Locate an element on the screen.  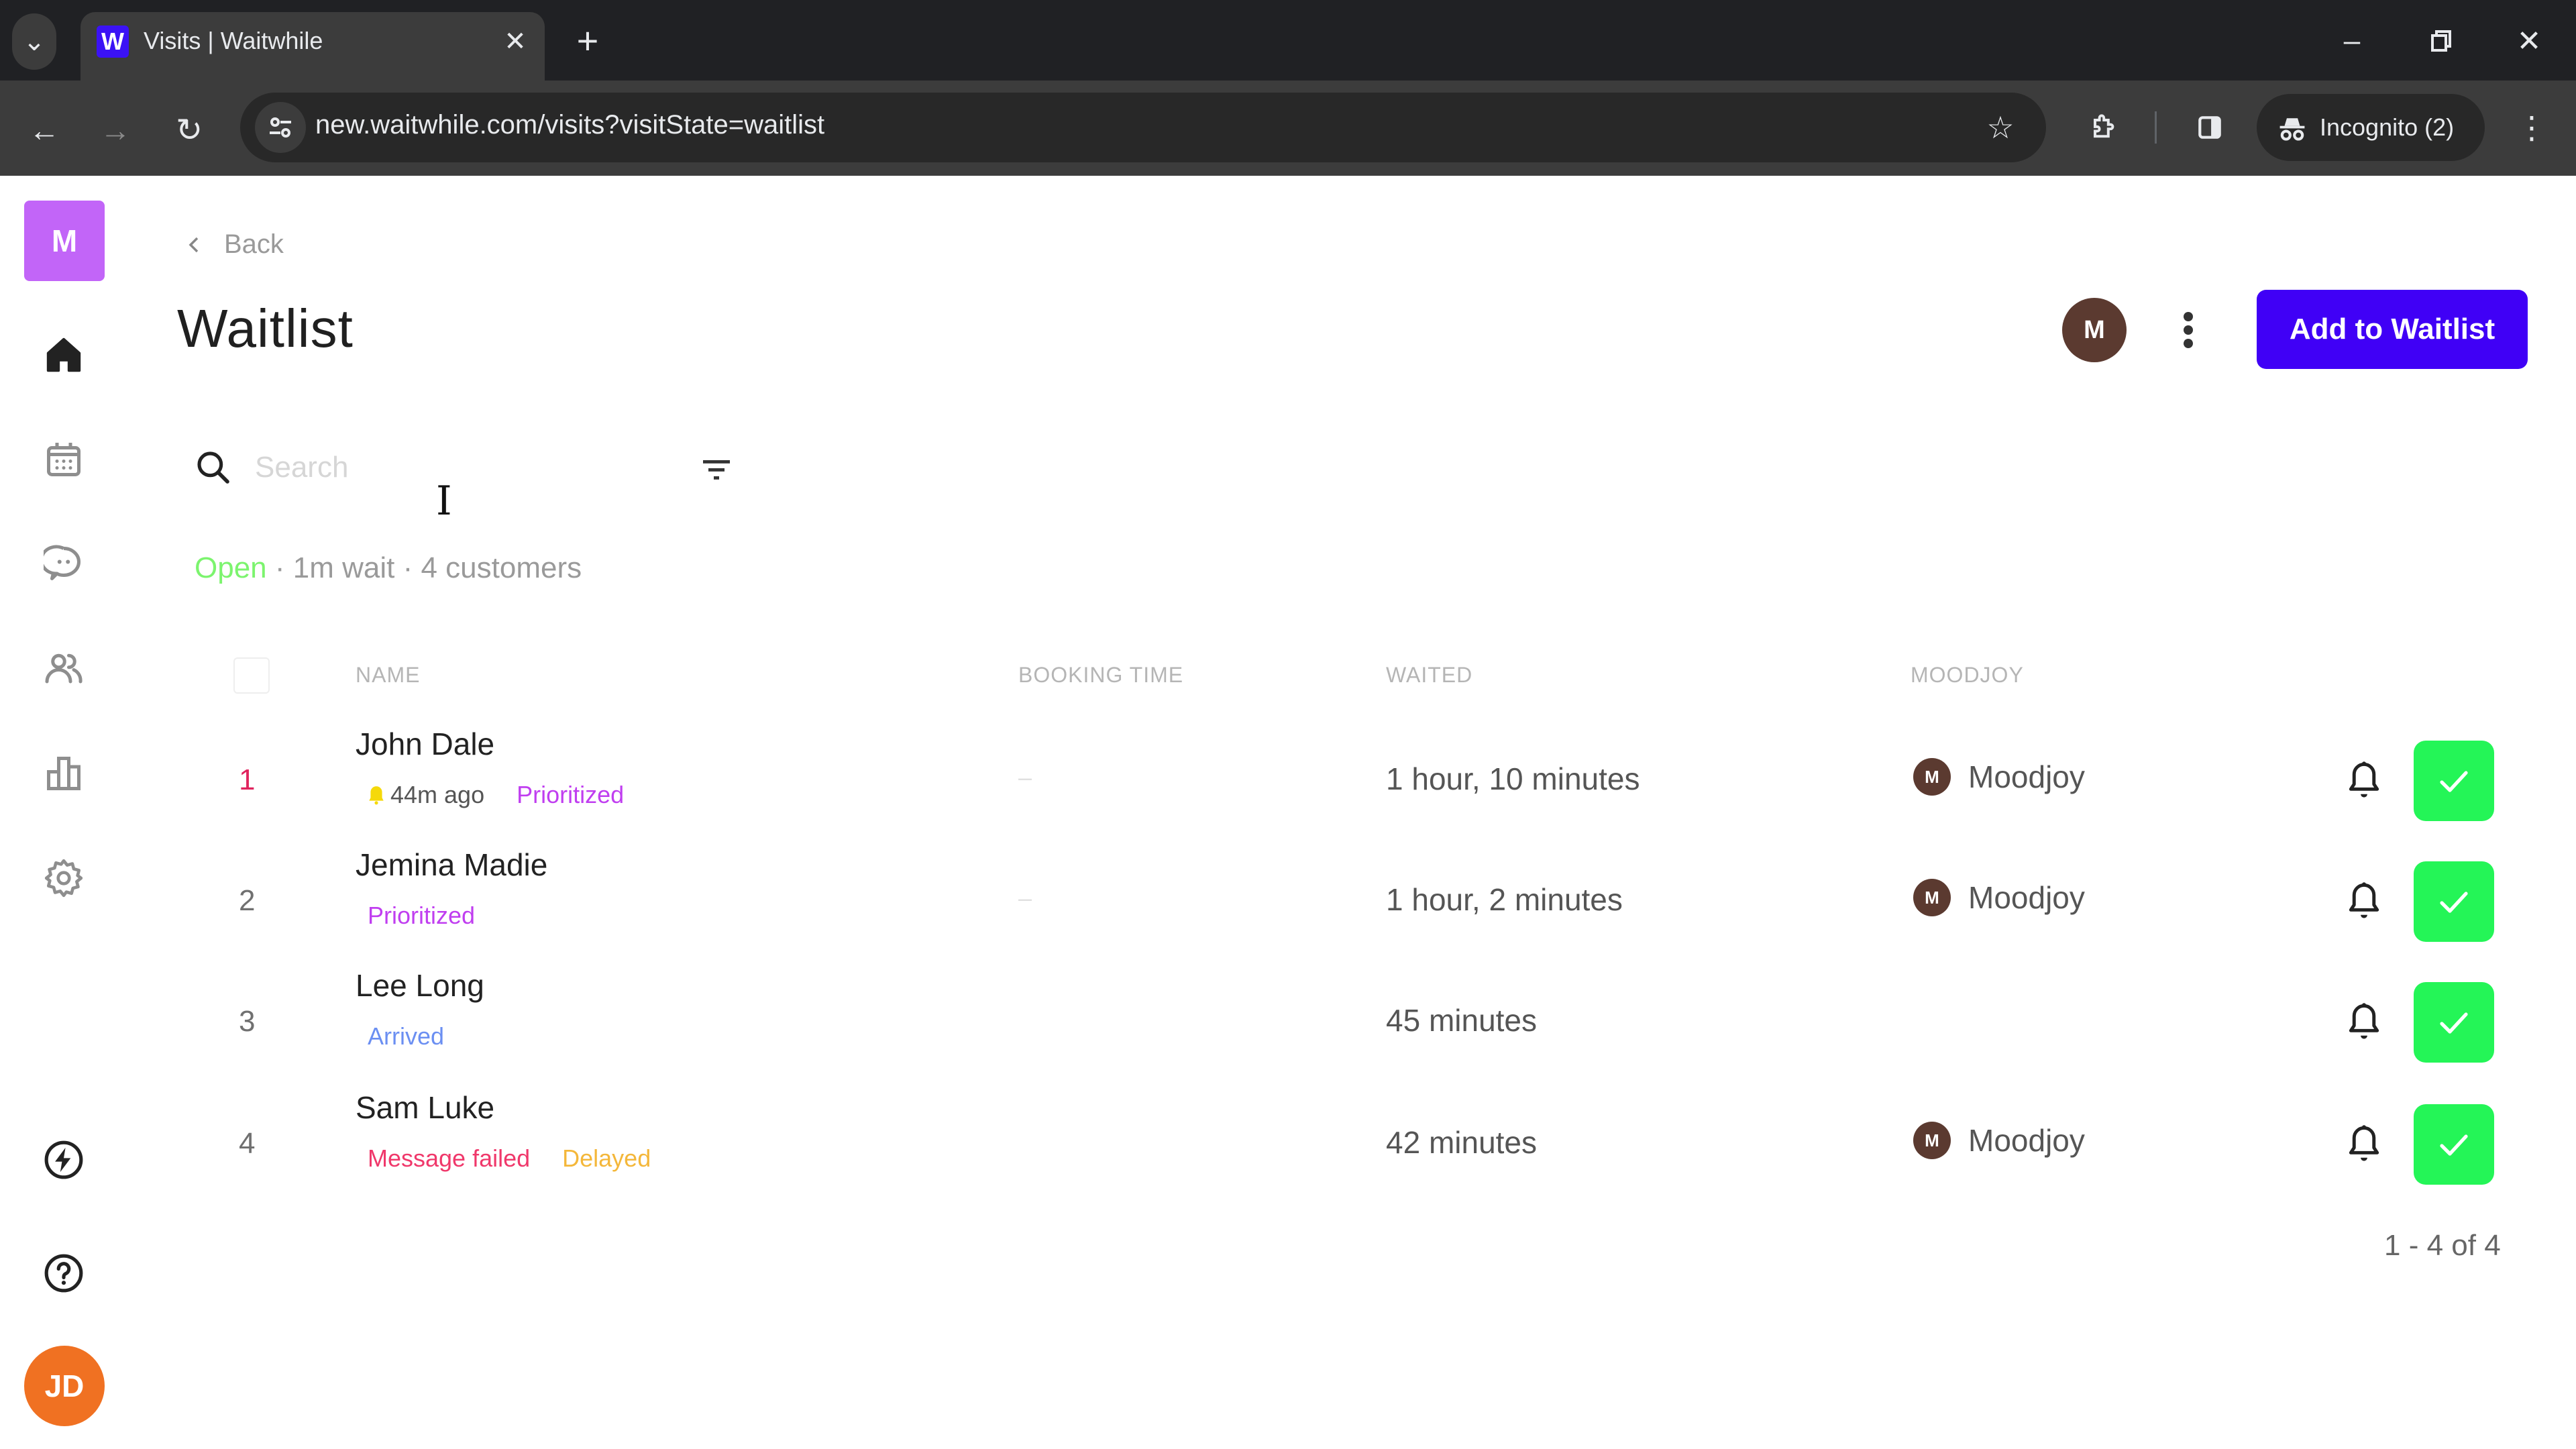
table-row: 3 Lee Long Arrived 45 minutes is located at coordinates (1288, 1027).